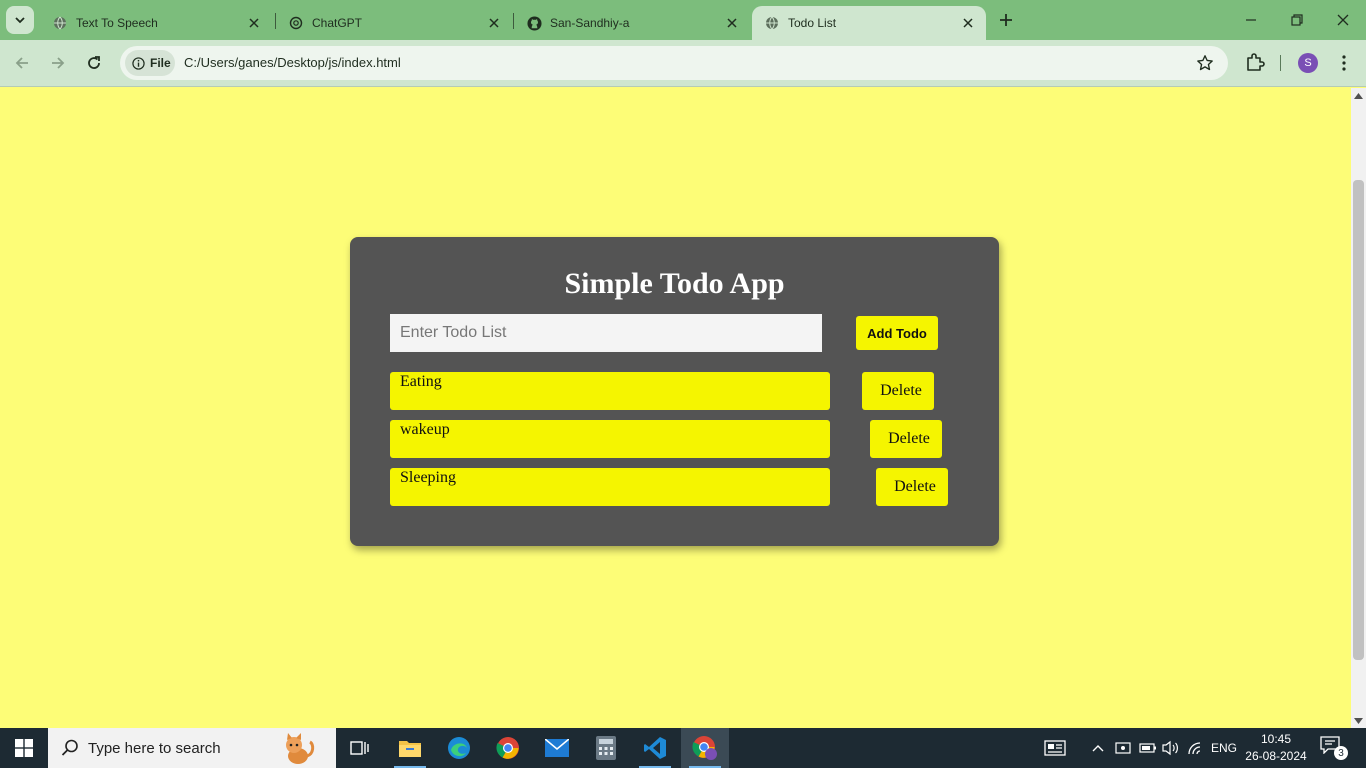  Describe the element at coordinates (337, 23) in the screenshot. I see `tab-title: ChatGPT` at that location.